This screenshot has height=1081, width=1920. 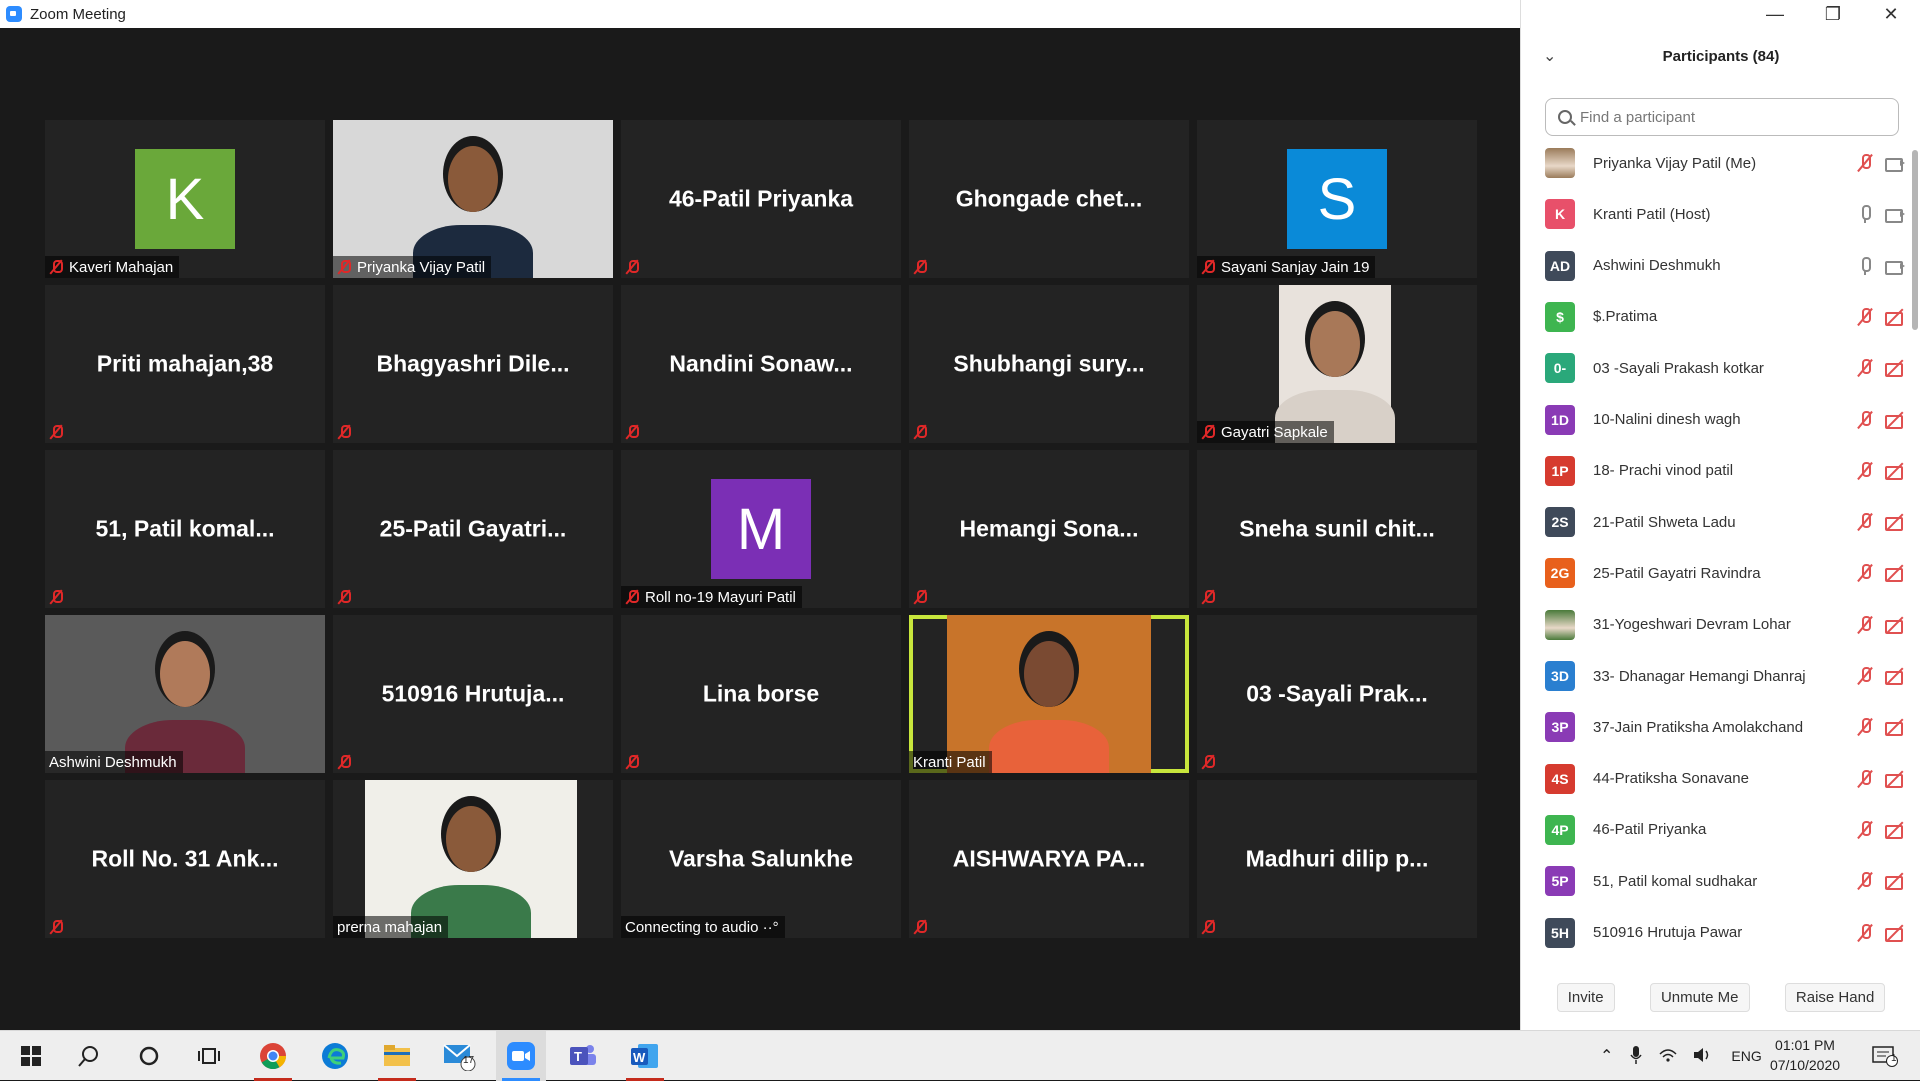 I want to click on video-tile: M Roll no-19 Mayuri Patil, so click(x=761, y=529).